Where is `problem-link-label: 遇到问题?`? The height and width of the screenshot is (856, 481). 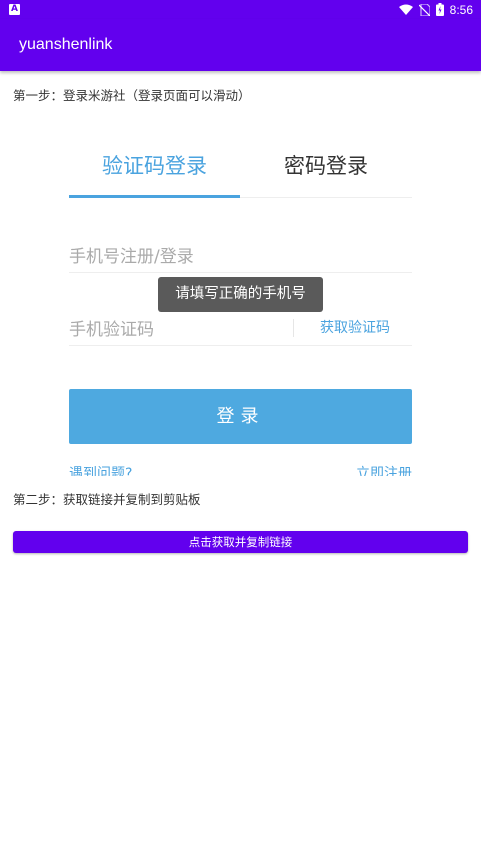 problem-link-label: 遇到问题? is located at coordinates (101, 471).